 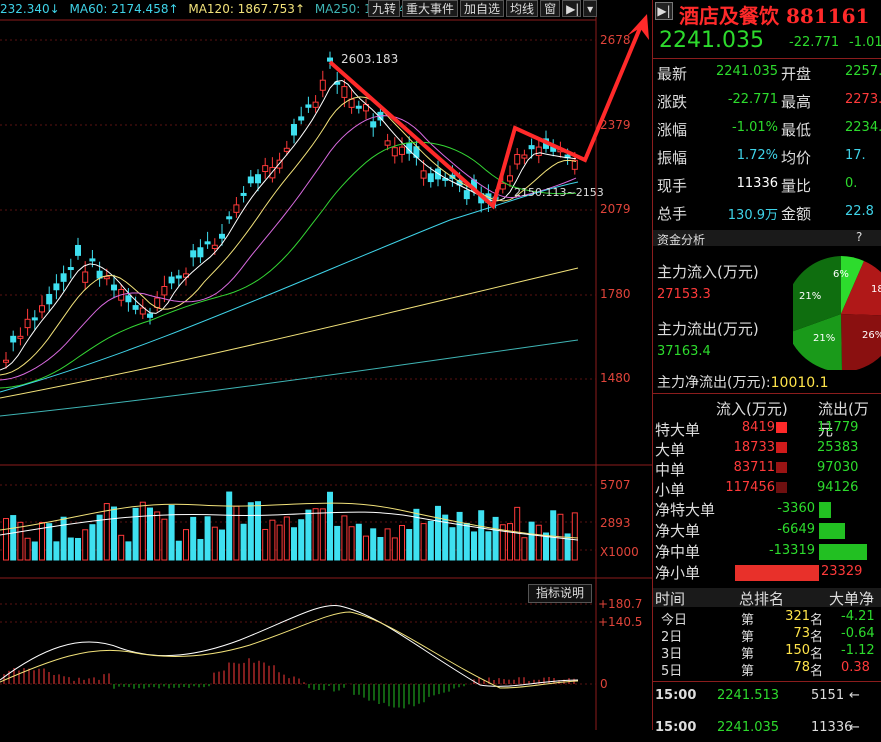 What do you see at coordinates (30, 9) in the screenshot?
I see `ma-legend-item: 232.340↓` at bounding box center [30, 9].